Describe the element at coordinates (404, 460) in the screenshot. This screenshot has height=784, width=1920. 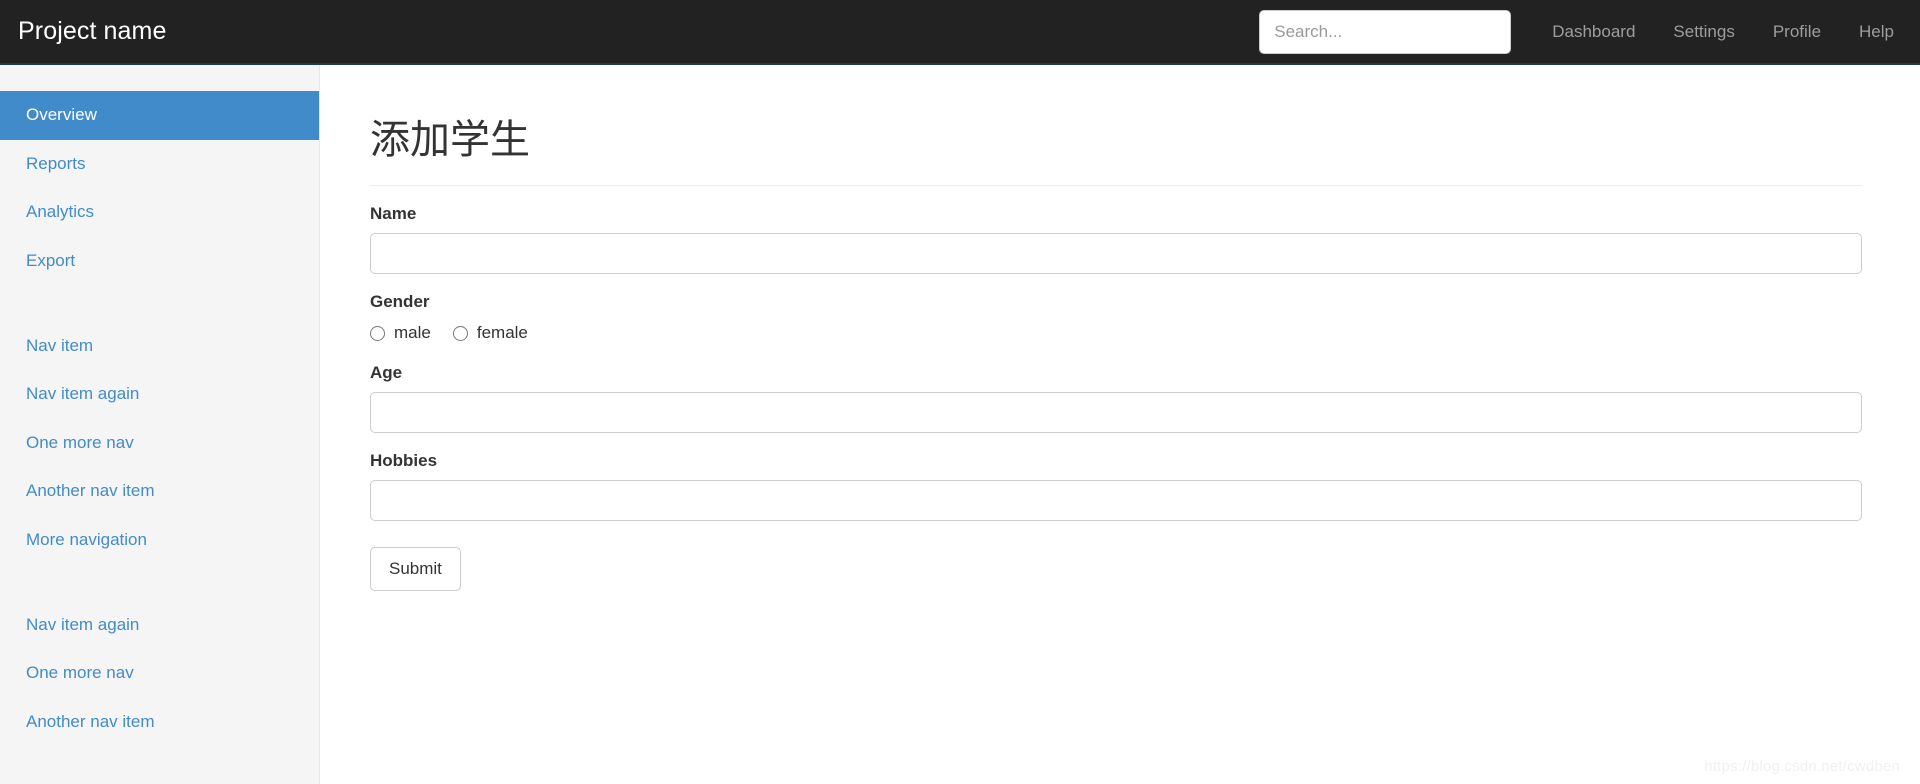
I see `hobbies-label: Hobbies` at that location.